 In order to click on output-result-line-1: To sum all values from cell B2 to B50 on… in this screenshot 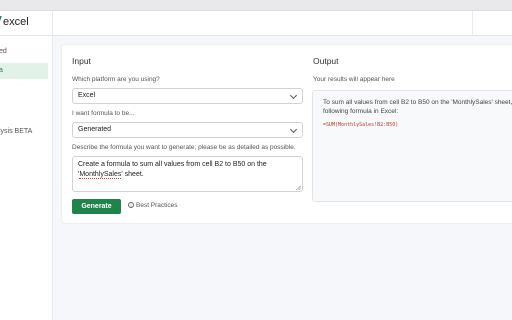, I will do `click(417, 102)`.